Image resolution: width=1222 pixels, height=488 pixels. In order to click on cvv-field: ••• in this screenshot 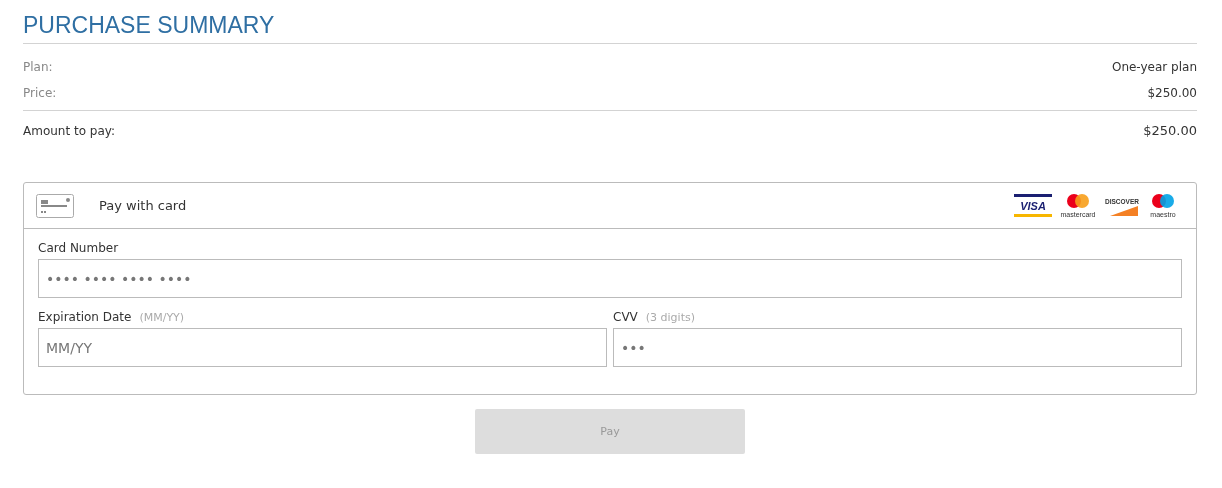, I will do `click(897, 347)`.